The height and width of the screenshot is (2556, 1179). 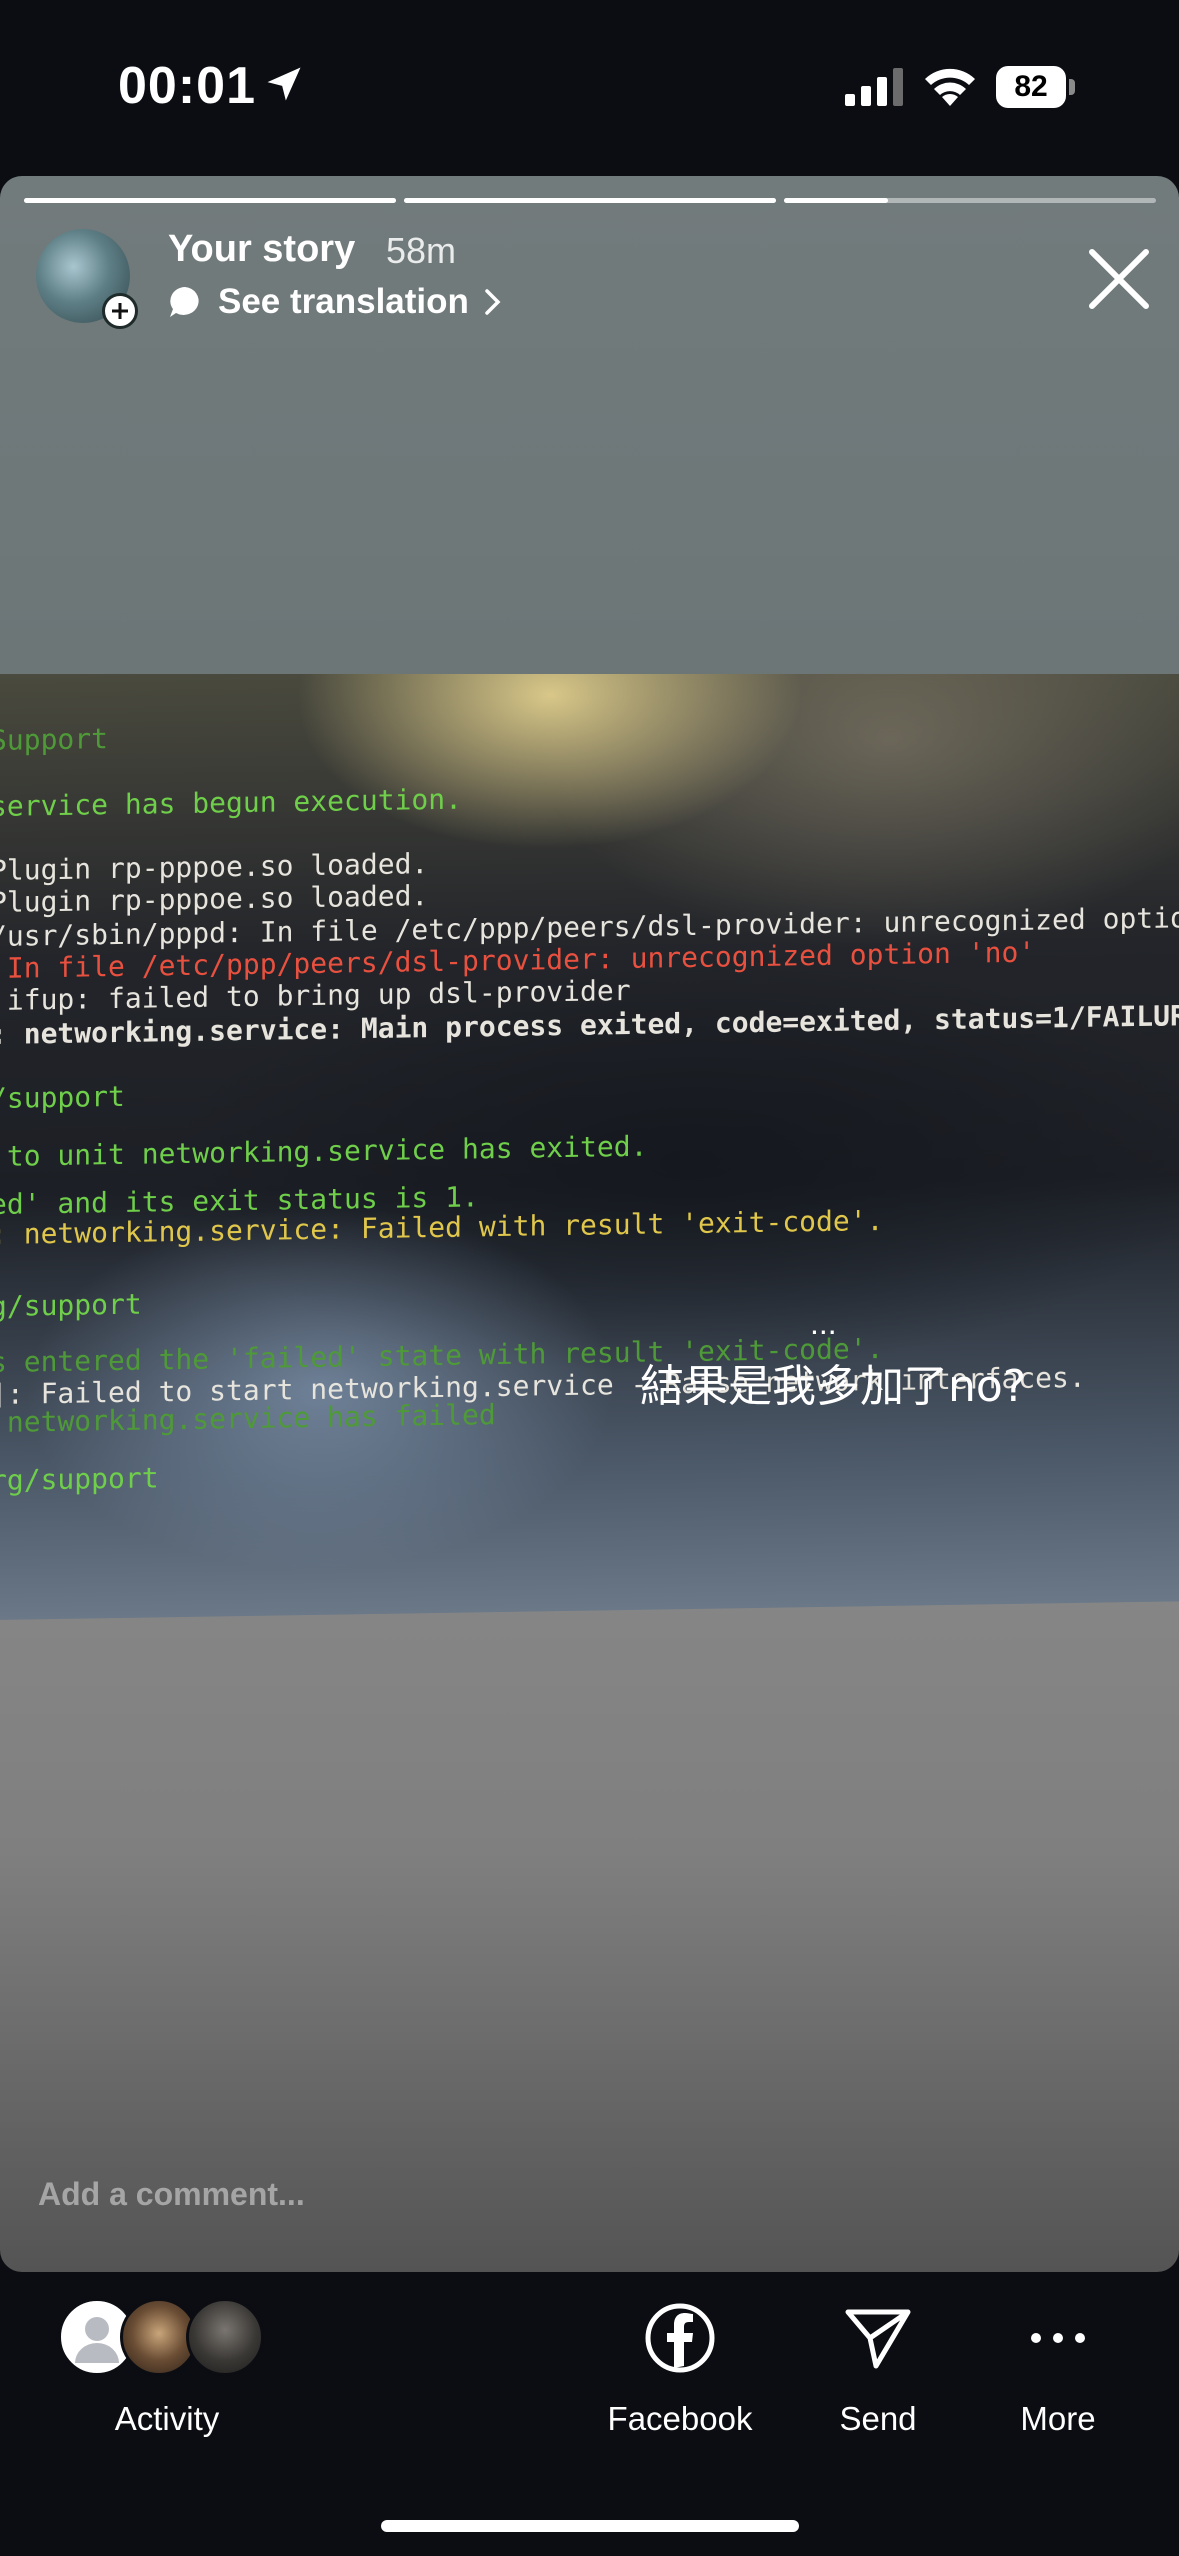 I want to click on facebook-icon, so click(x=680, y=2338).